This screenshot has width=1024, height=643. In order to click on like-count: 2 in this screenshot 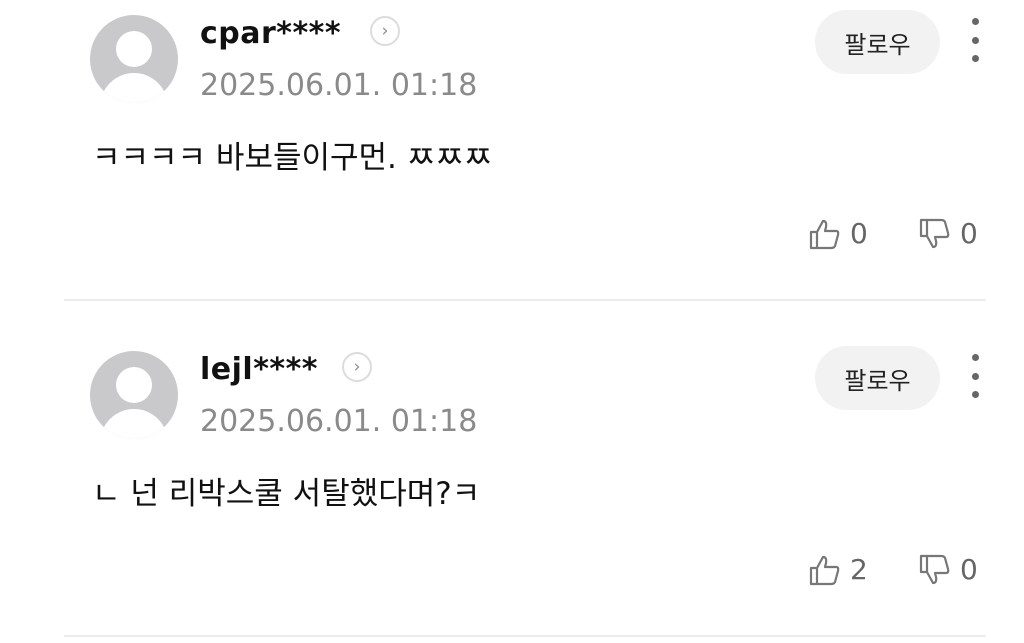, I will do `click(859, 569)`.